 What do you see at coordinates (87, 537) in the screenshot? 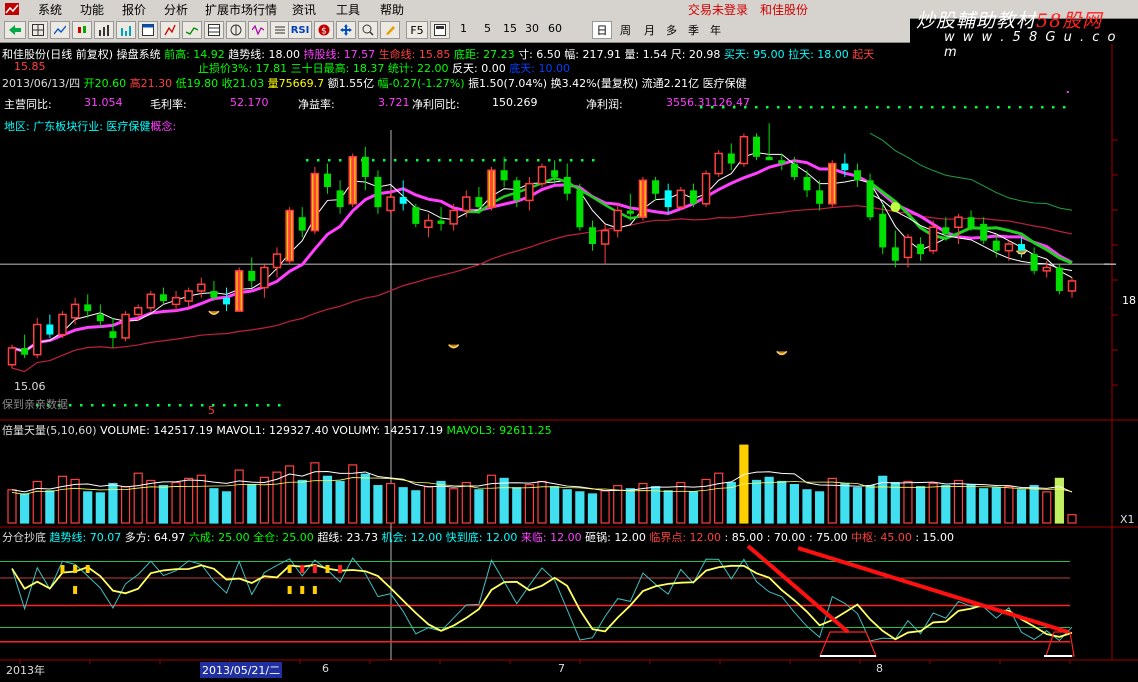
I see `indicator-value-1: 趋势线: 70.07` at bounding box center [87, 537].